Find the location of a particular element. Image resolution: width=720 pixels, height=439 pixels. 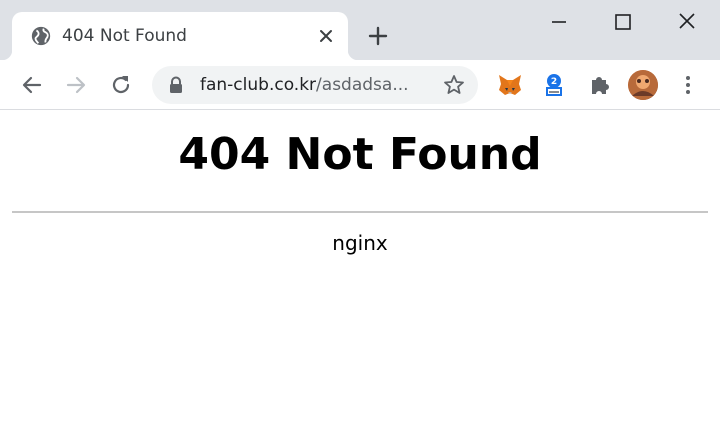

browser-toolbar: fan-club.co.kr/asdadsa... 2 is located at coordinates (360, 85).